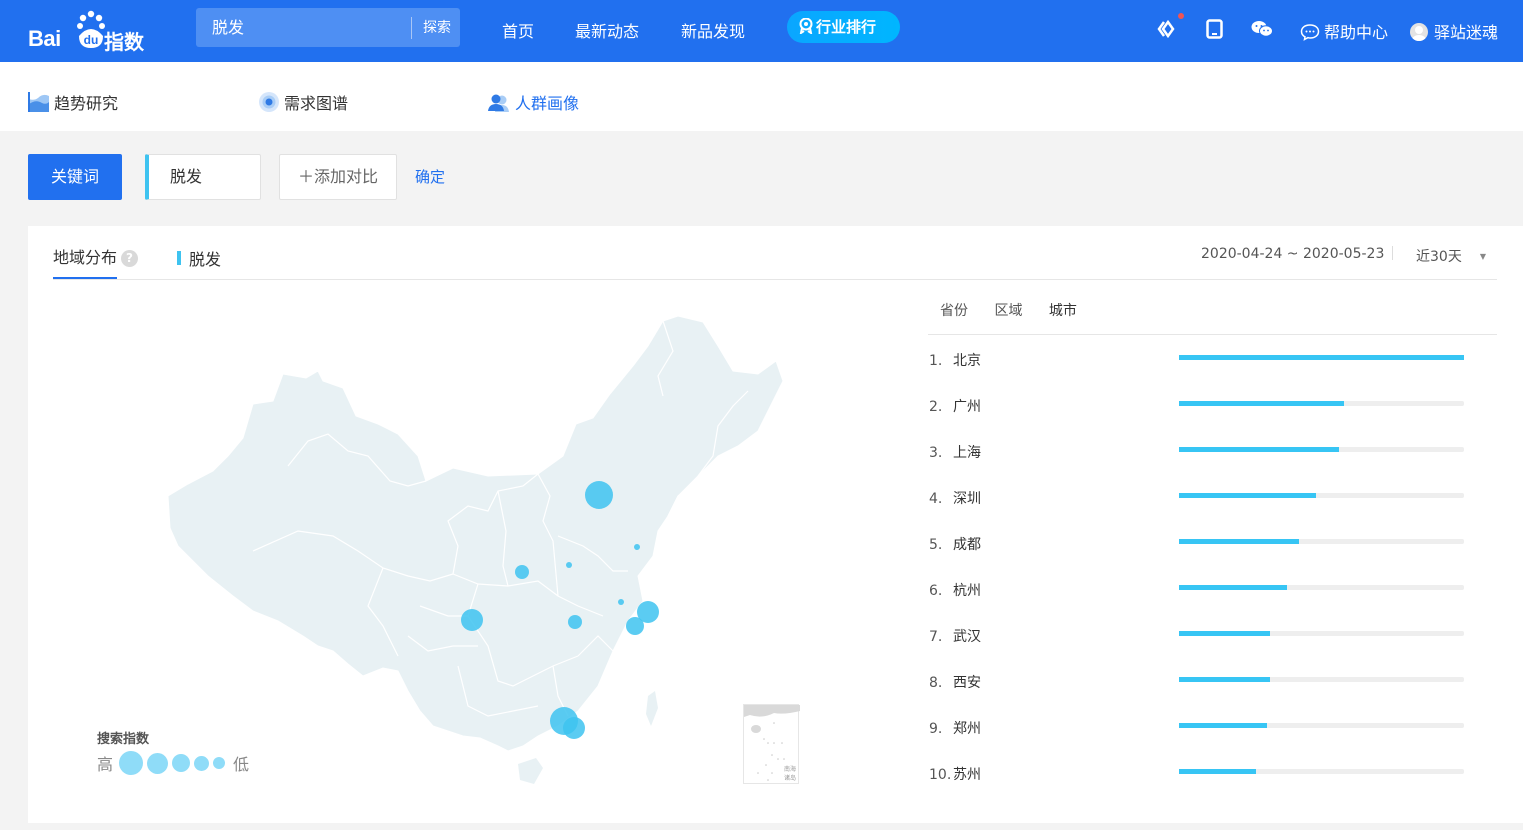 Image resolution: width=1523 pixels, height=830 pixels. Describe the element at coordinates (1063, 311) in the screenshot. I see `tab-city: 城市` at that location.